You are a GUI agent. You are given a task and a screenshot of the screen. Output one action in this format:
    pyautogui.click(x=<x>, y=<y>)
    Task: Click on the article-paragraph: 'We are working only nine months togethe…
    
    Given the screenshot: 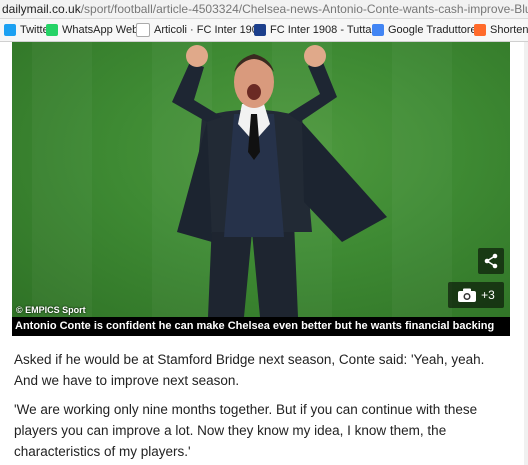 What is the action you would take?
    pyautogui.click(x=246, y=430)
    